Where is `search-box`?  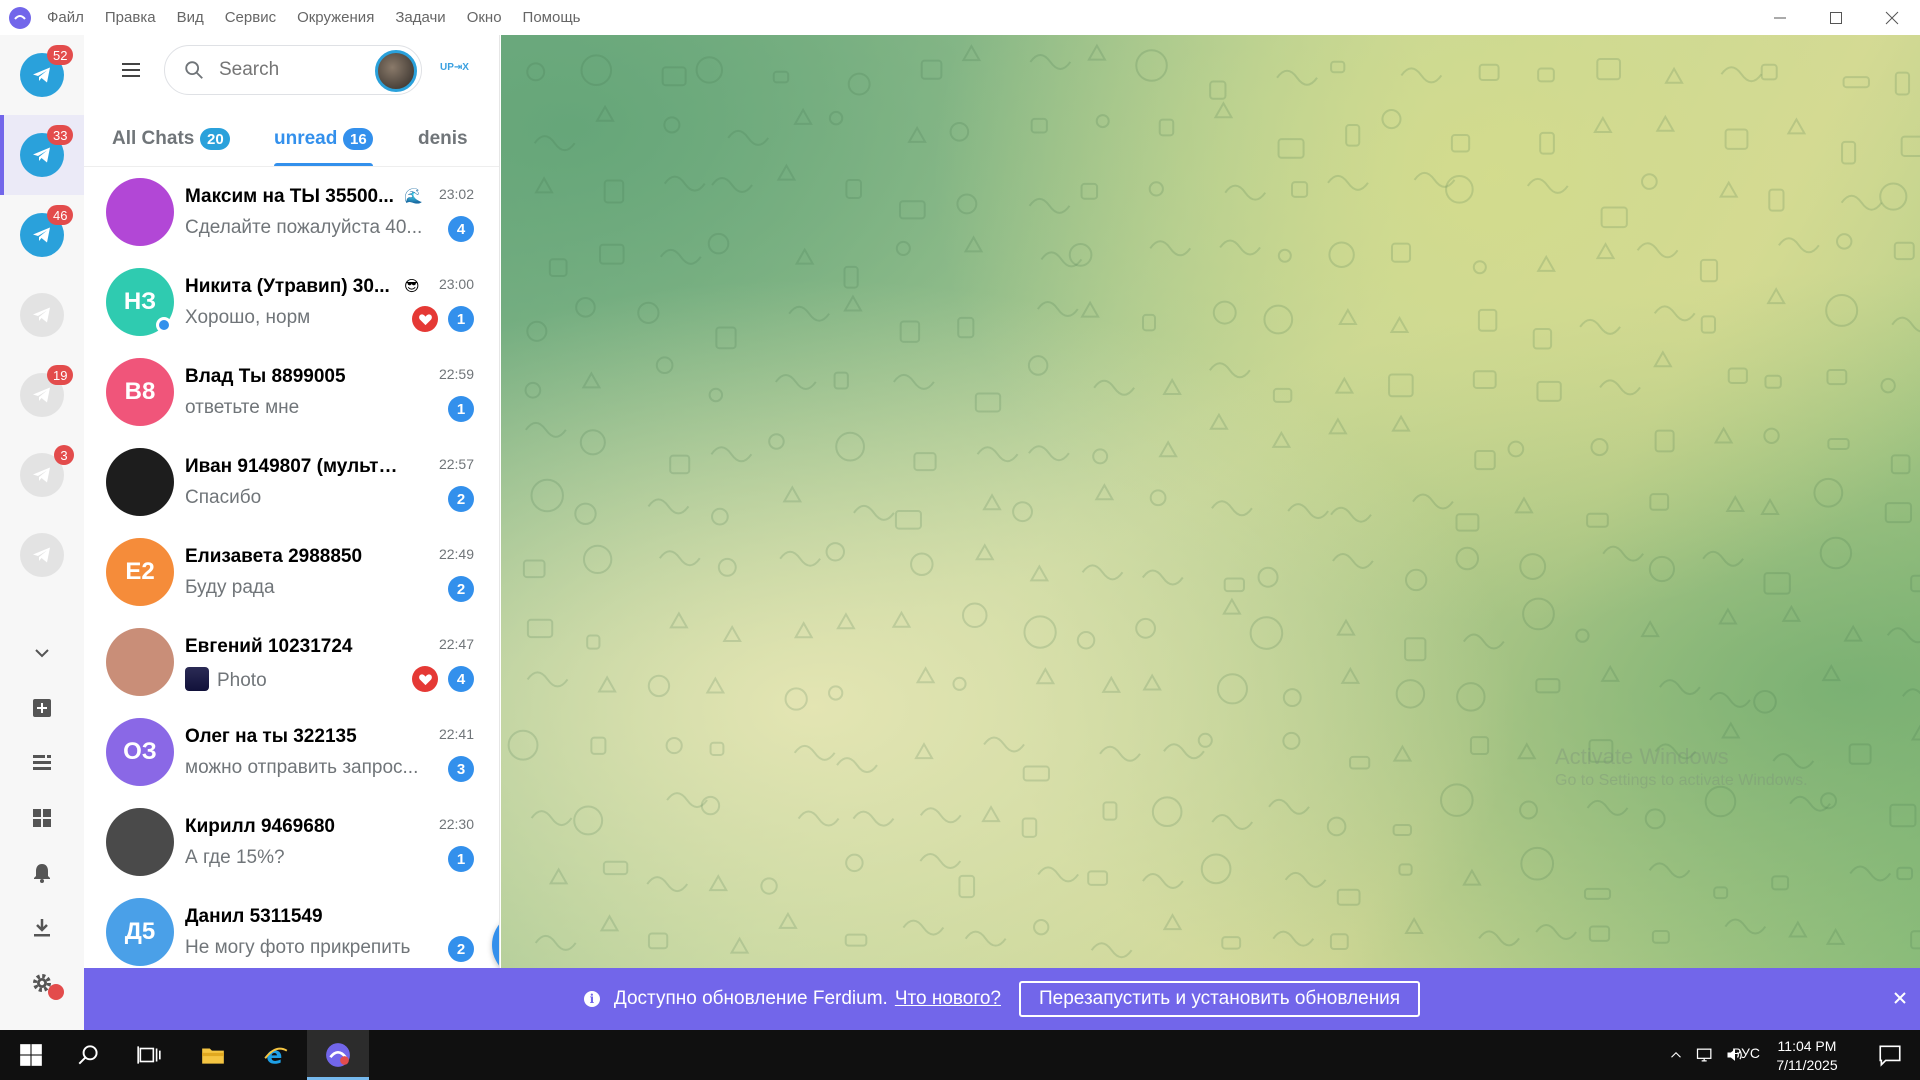 search-box is located at coordinates (293, 70).